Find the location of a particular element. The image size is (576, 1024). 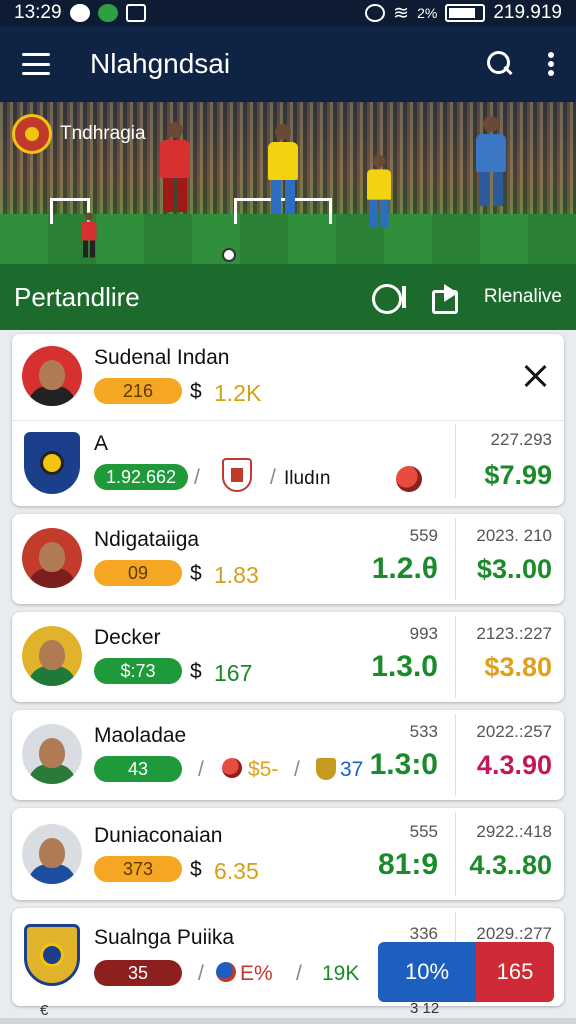

price-value: 1.2K is located at coordinates (238, 393).